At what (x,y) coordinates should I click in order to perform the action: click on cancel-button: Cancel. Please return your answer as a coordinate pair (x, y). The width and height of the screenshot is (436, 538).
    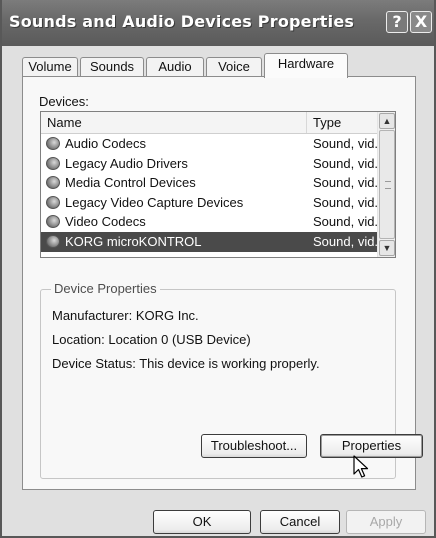
    Looking at the image, I should click on (300, 522).